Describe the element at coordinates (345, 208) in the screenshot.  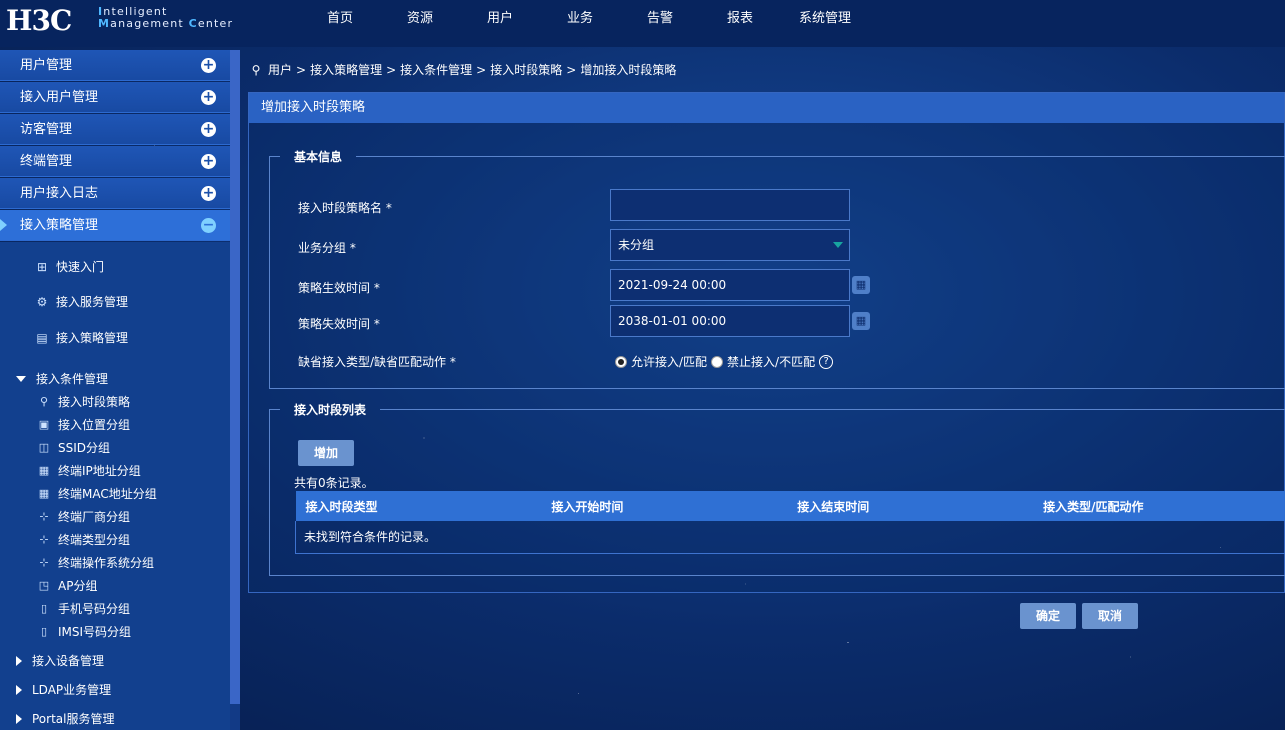
I see `name-label: 接入时段策略名 *` at that location.